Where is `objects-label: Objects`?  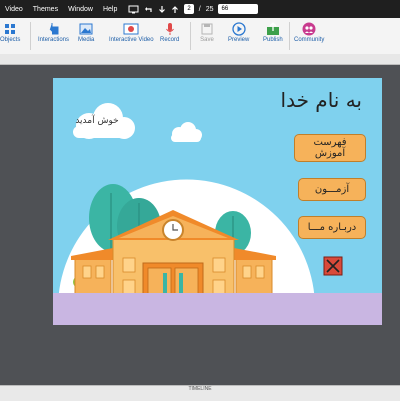
objects-label: Objects is located at coordinates (10, 40).